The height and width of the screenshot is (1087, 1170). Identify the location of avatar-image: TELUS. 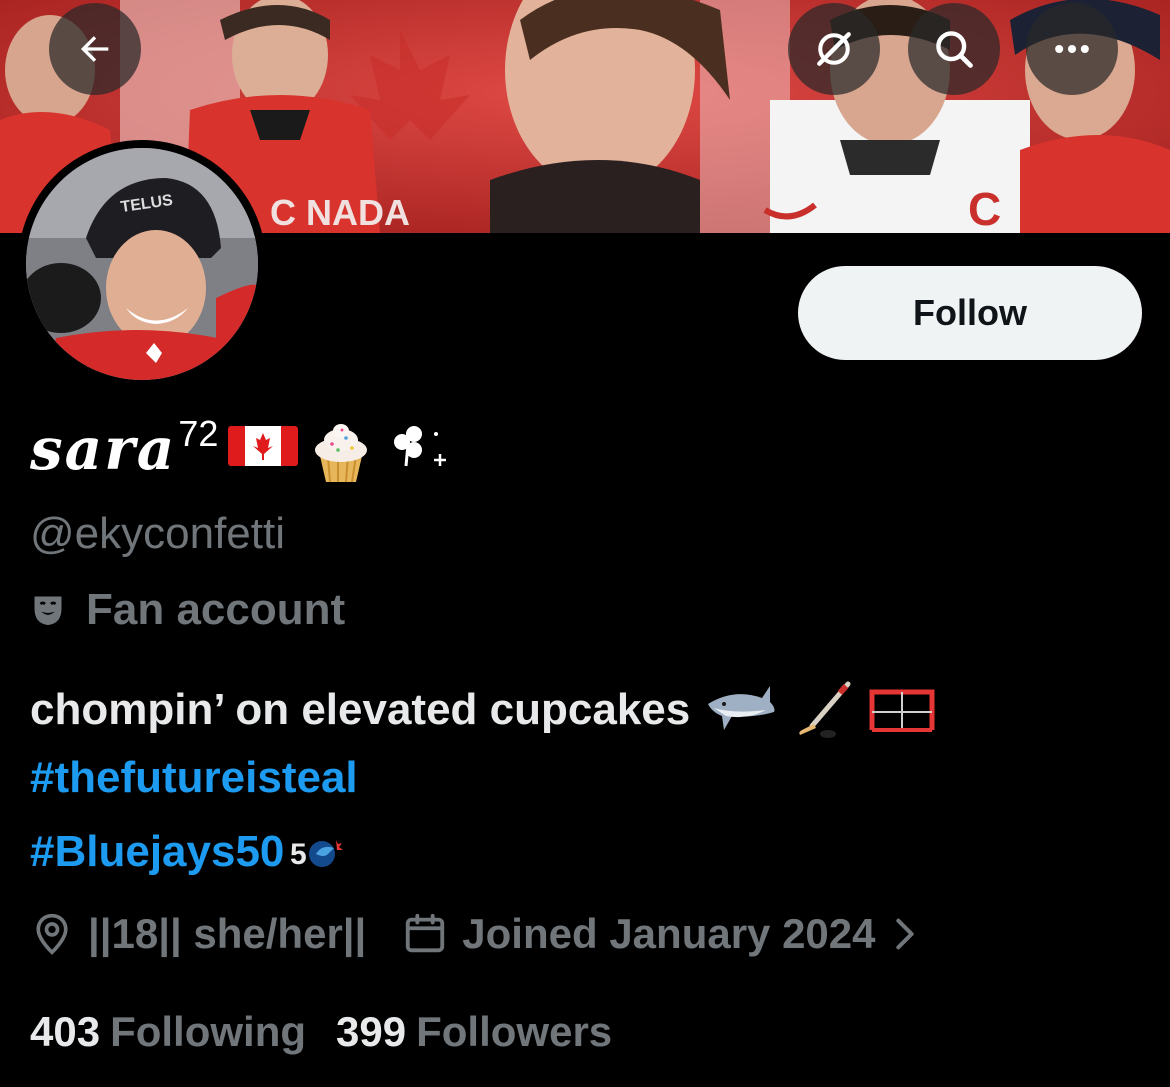
(142, 264).